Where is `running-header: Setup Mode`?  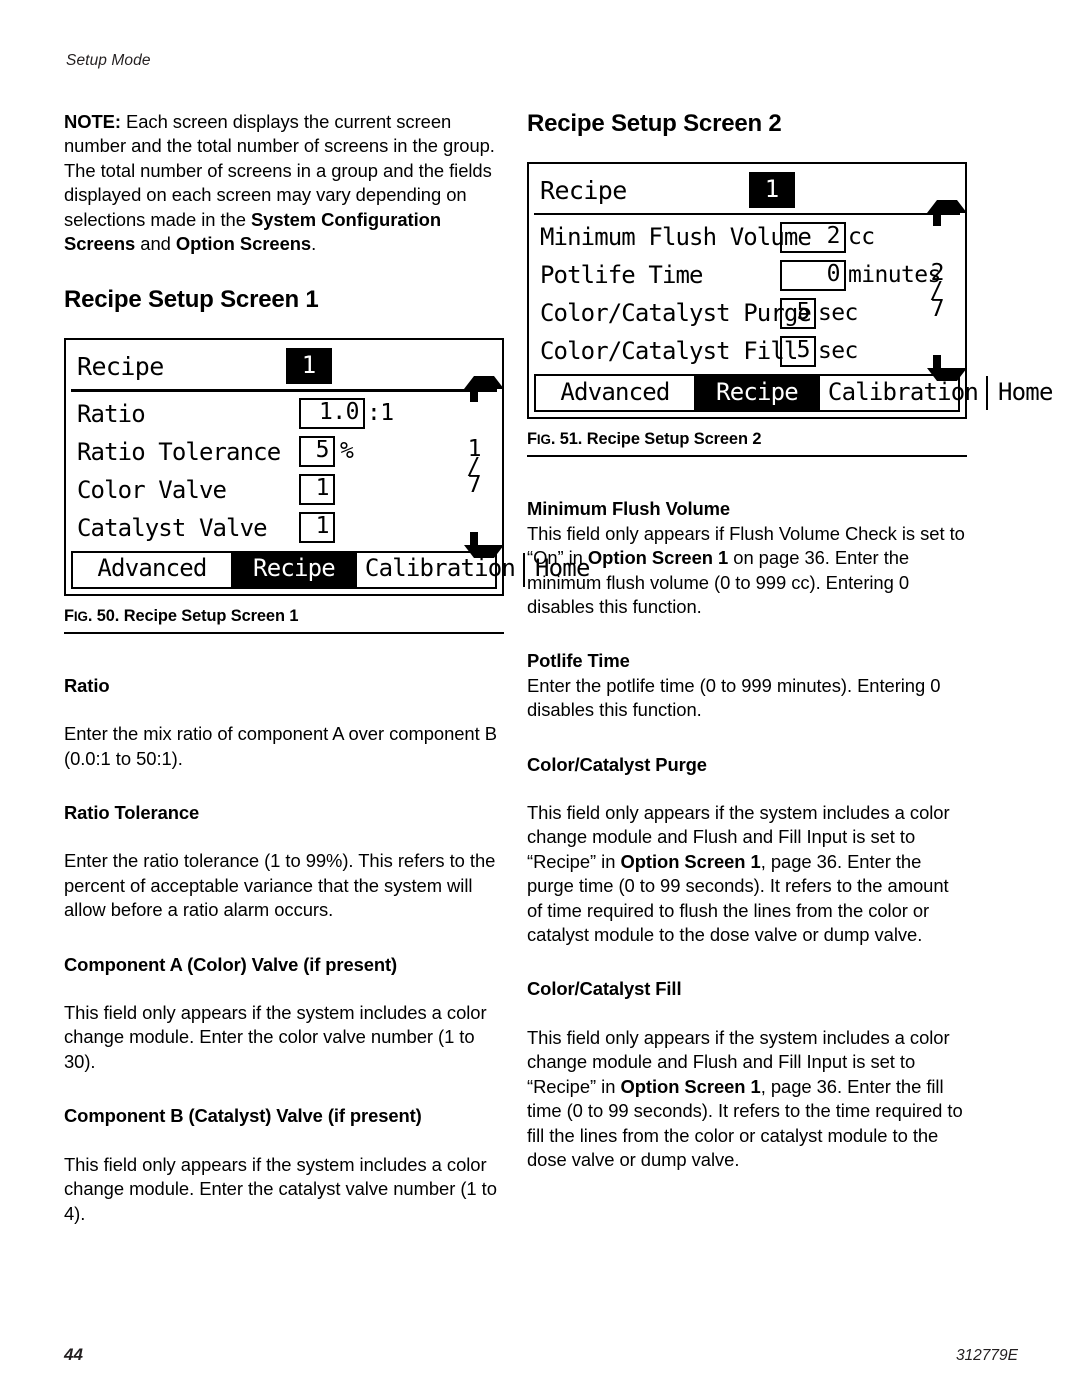
running-header: Setup Mode is located at coordinates (108, 60).